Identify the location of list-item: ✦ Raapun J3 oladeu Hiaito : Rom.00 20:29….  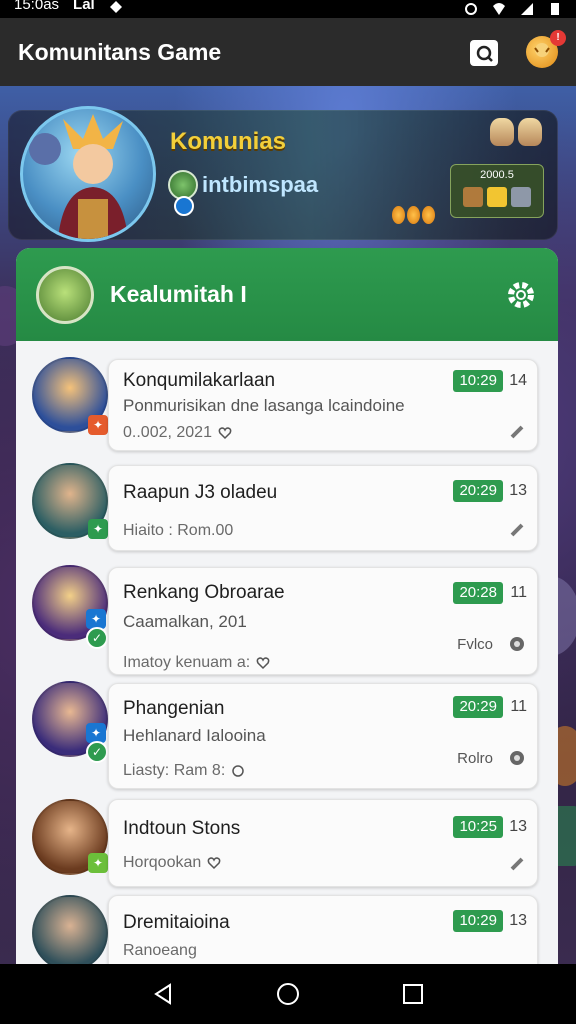
(287, 509).